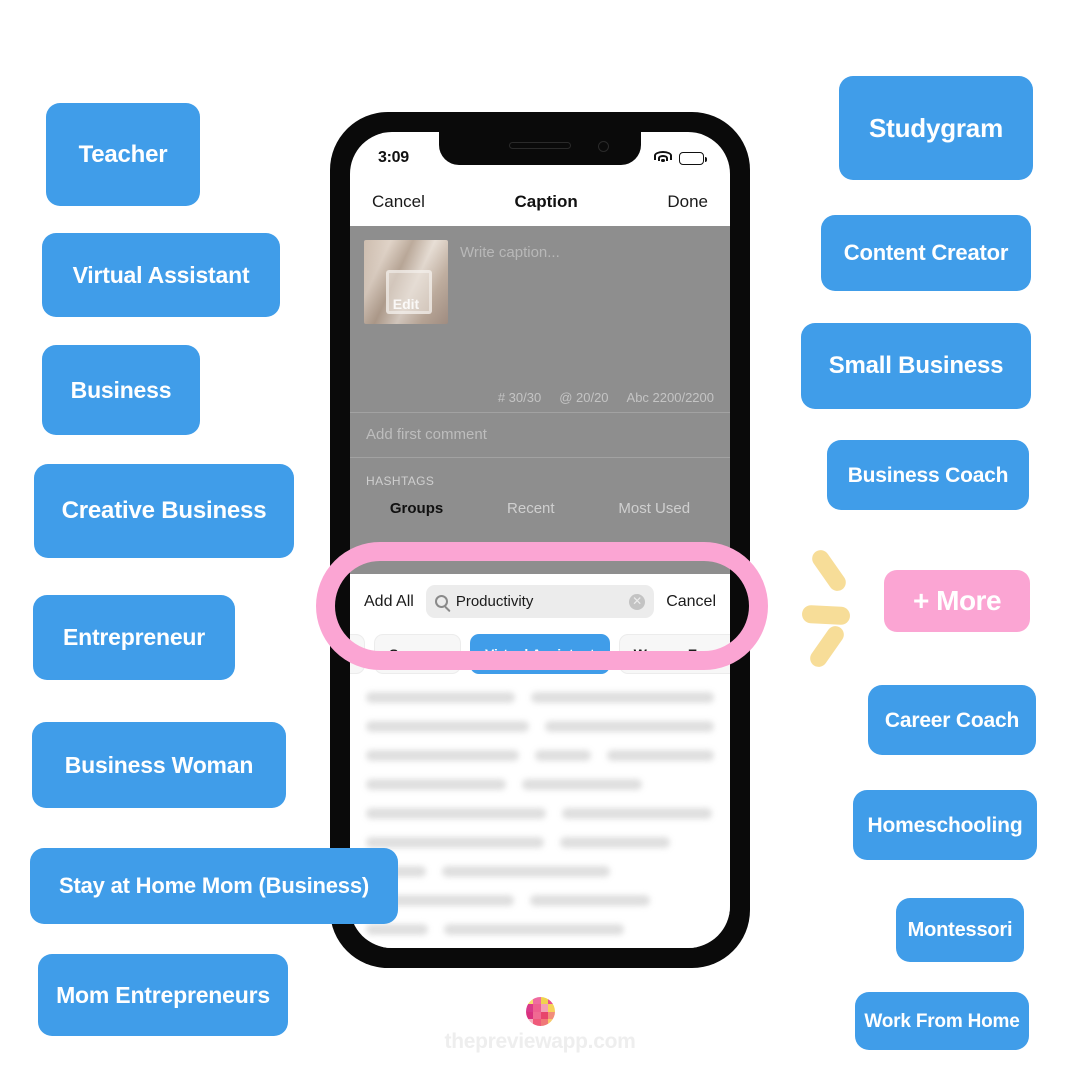 The height and width of the screenshot is (1080, 1080). I want to click on tag-label: Career Coach, so click(952, 720).